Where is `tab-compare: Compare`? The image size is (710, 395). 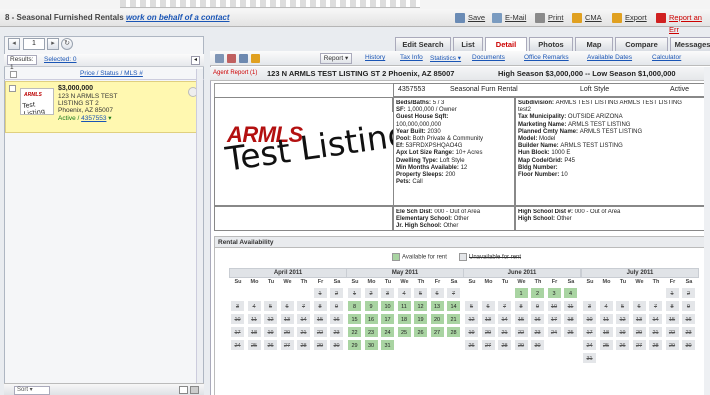
tab-compare: Compare is located at coordinates (641, 44).